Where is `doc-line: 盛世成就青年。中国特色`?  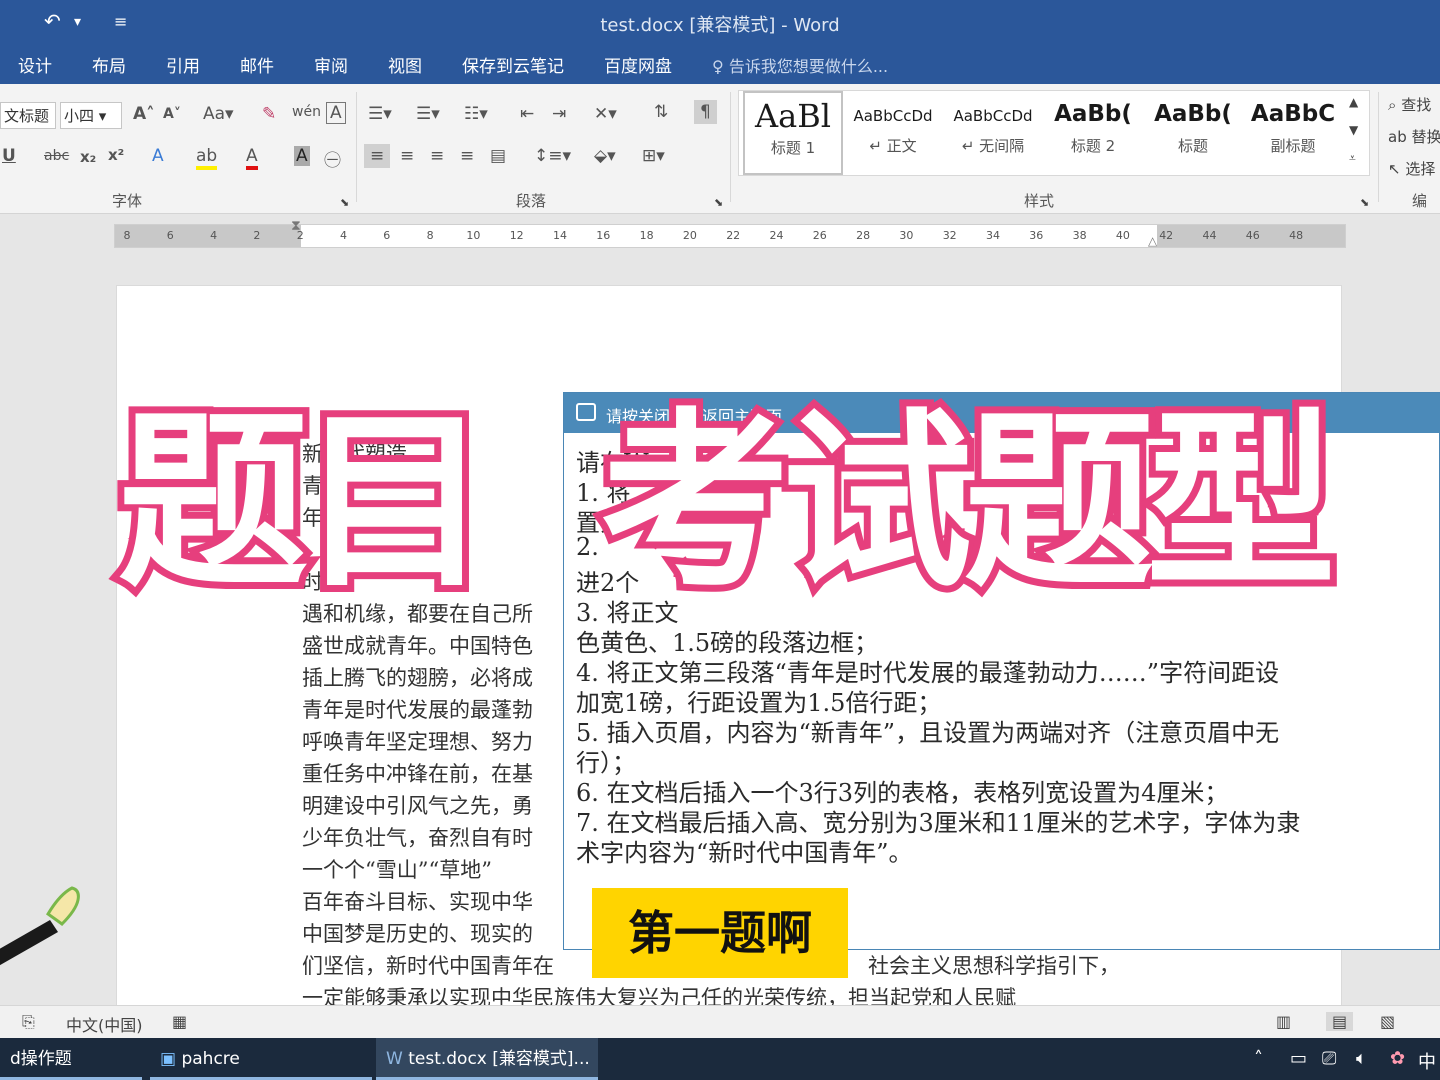 doc-line: 盛世成就青年。中国特色 is located at coordinates (417, 646).